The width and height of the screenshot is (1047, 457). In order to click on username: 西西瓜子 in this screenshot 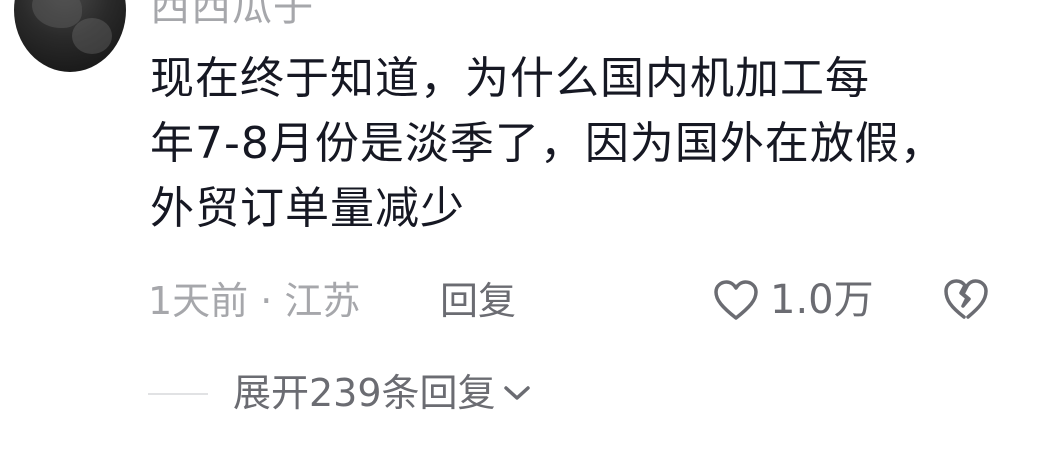, I will do `click(232, 16)`.